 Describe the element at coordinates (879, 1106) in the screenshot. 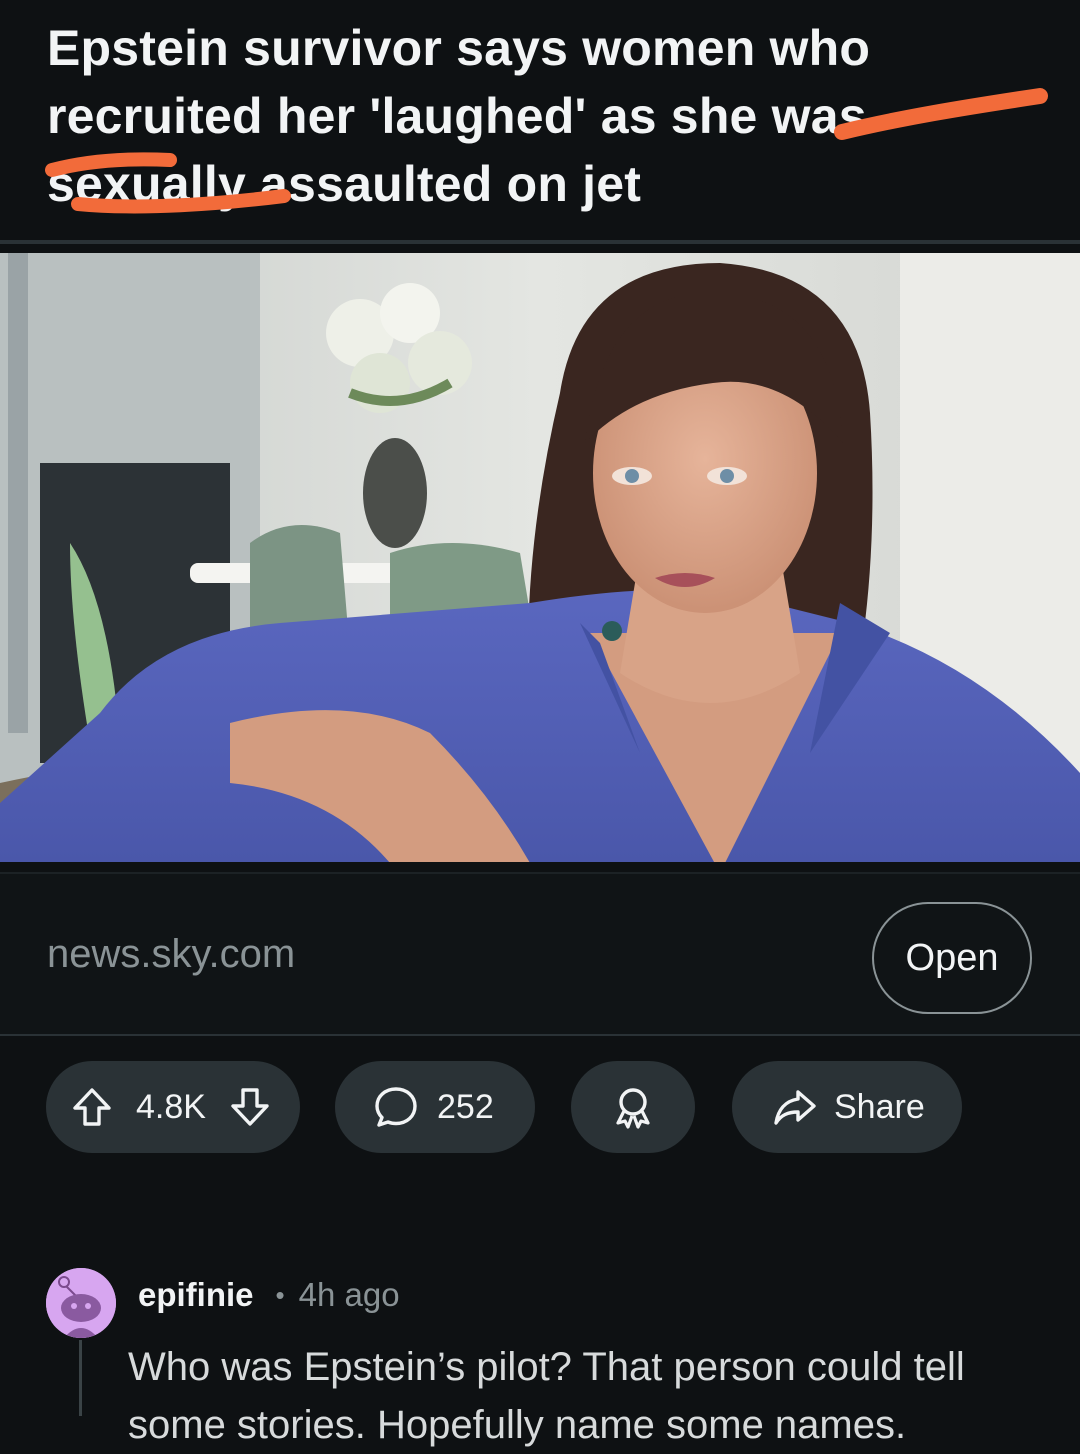

I see `share-label: Share` at that location.